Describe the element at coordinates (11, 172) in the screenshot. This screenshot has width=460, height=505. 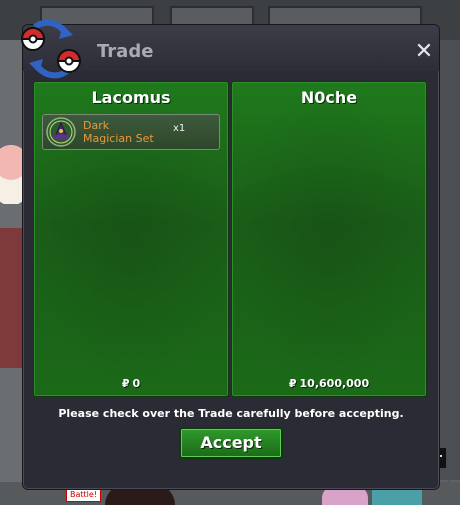
I see `npc-sprite` at that location.